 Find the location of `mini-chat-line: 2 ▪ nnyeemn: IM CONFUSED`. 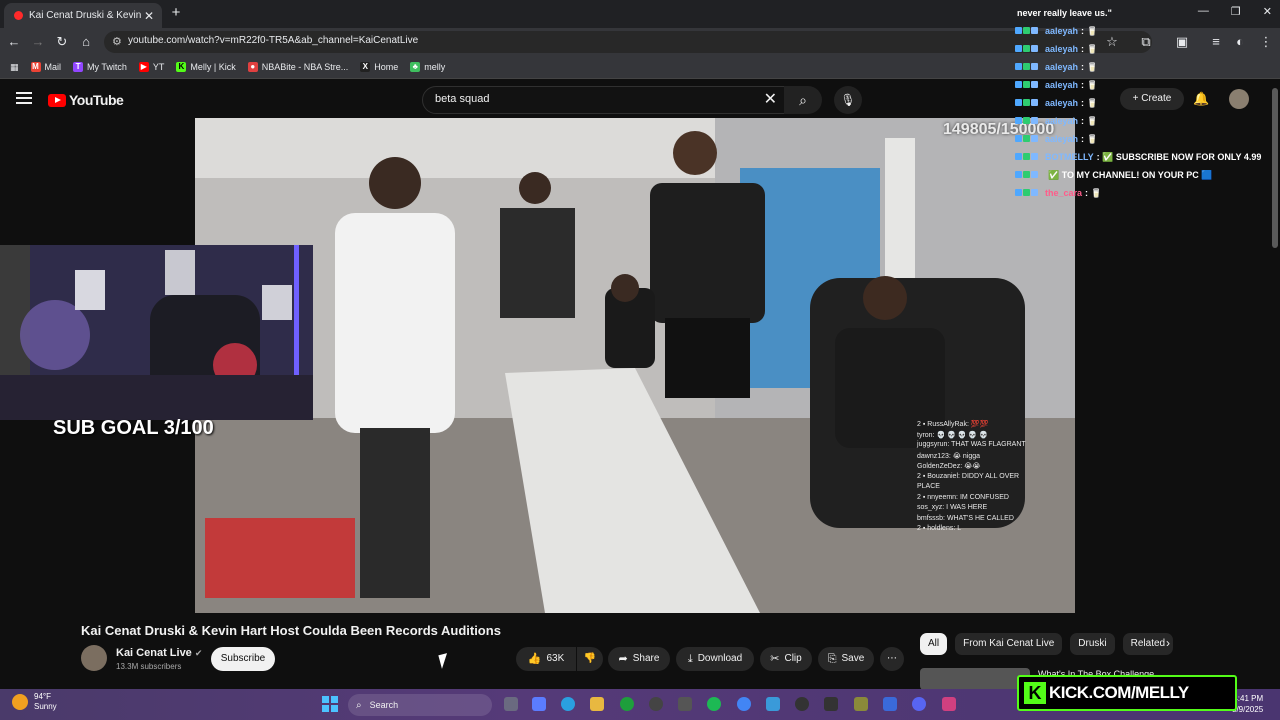

mini-chat-line: 2 ▪ nnyeemn: IM CONFUSED is located at coordinates (963, 497).